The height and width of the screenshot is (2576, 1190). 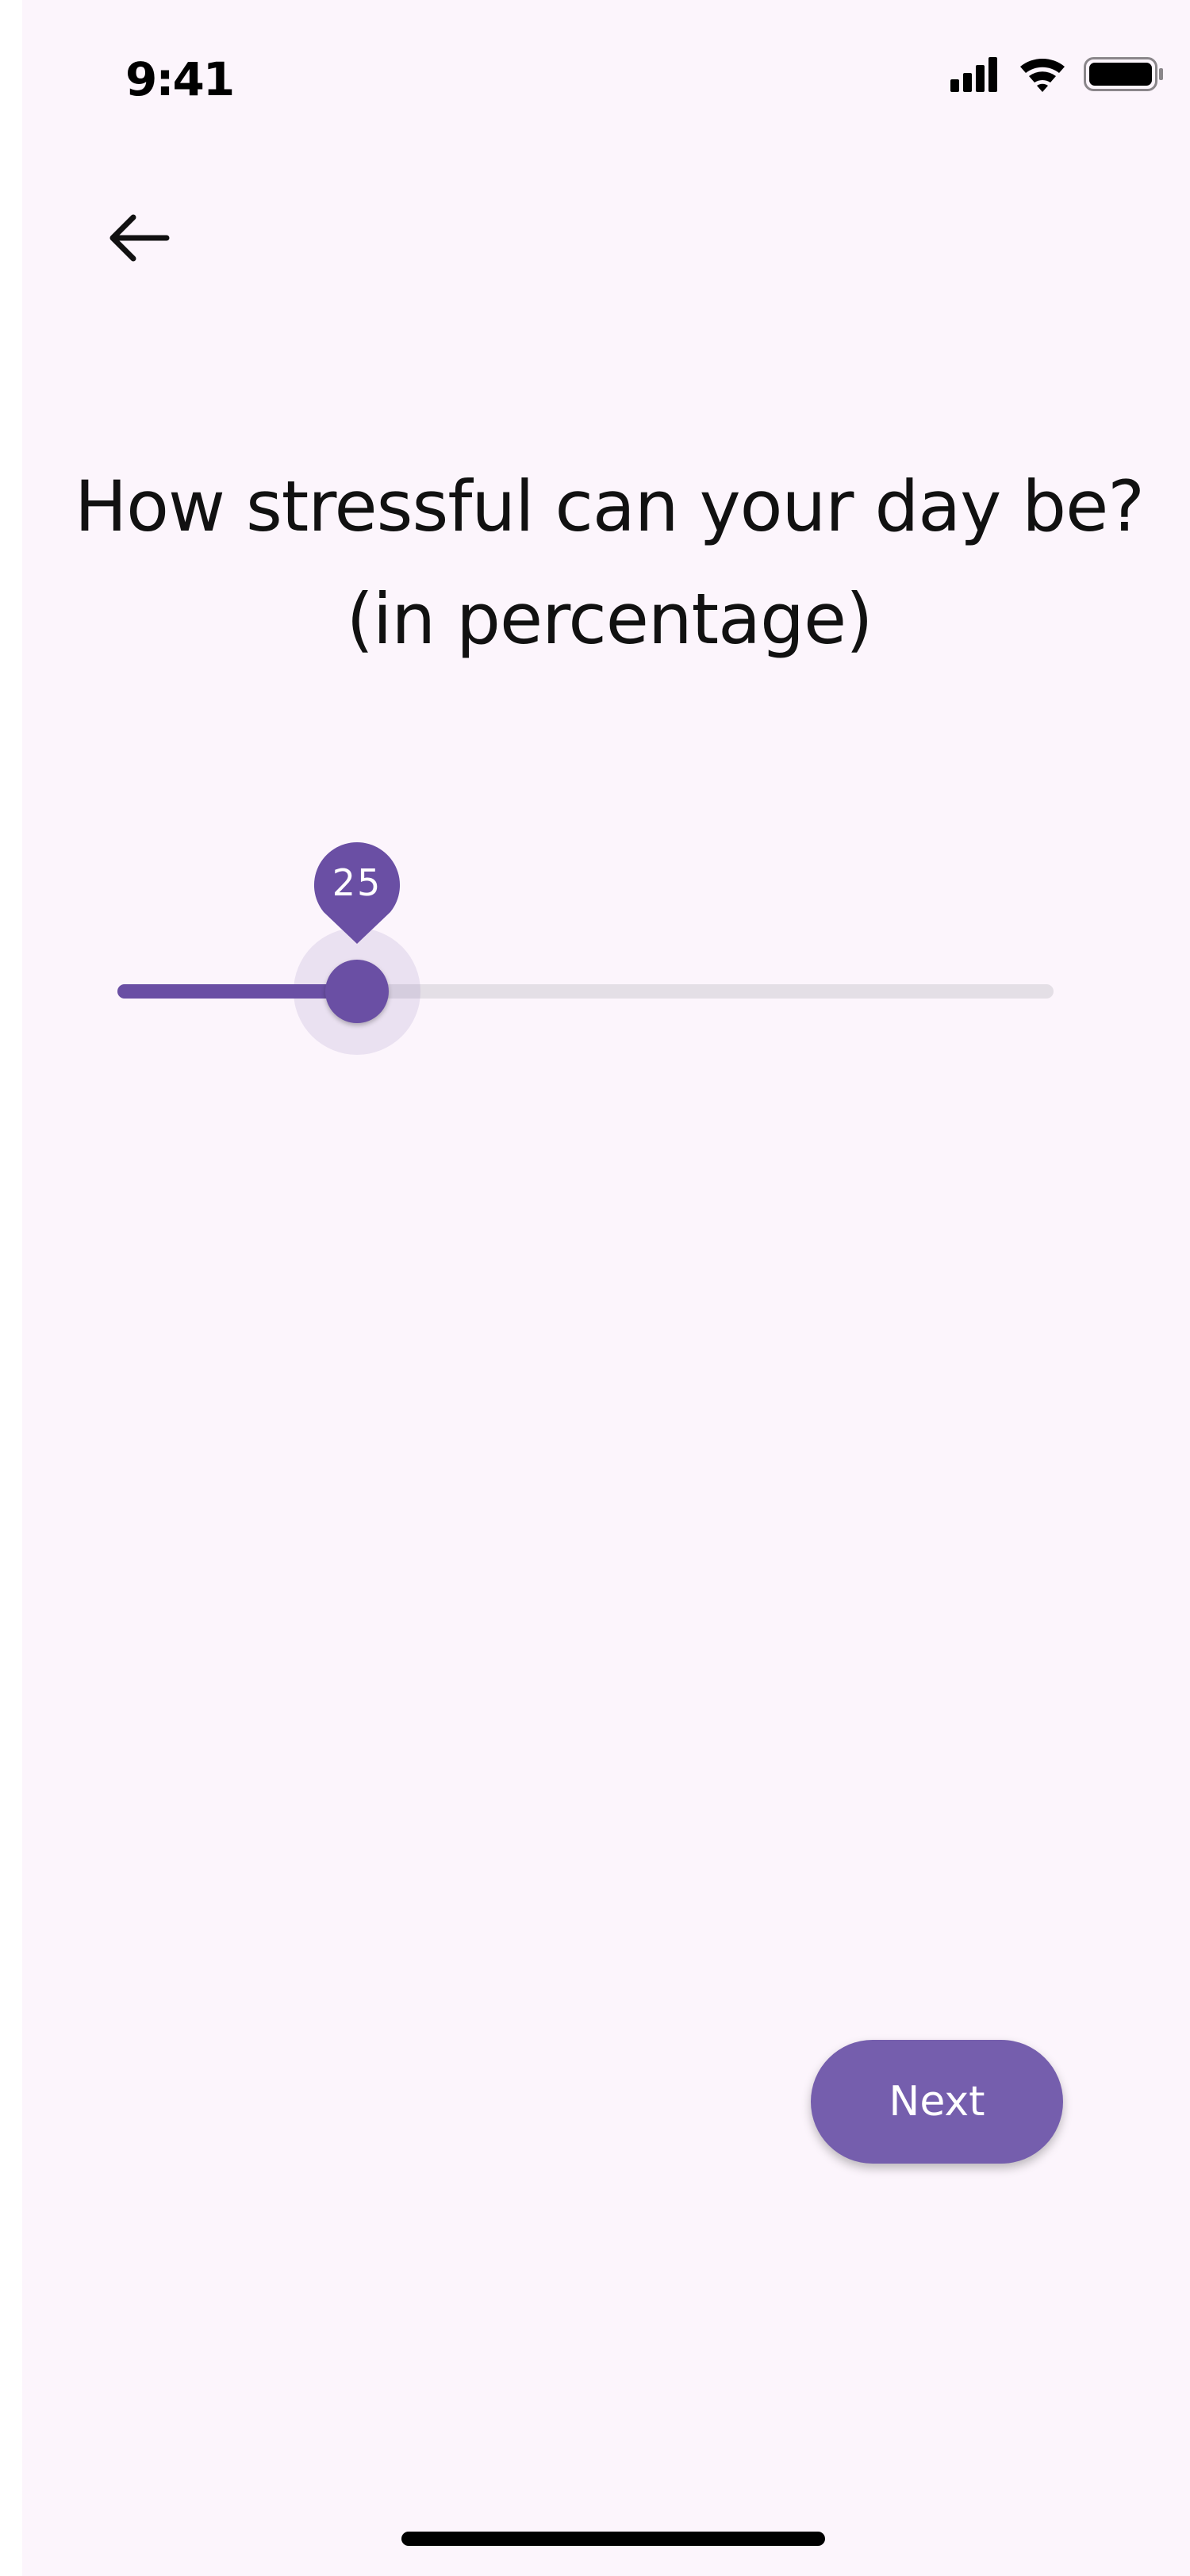 What do you see at coordinates (180, 79) in the screenshot?
I see `status-time: 9:41` at bounding box center [180, 79].